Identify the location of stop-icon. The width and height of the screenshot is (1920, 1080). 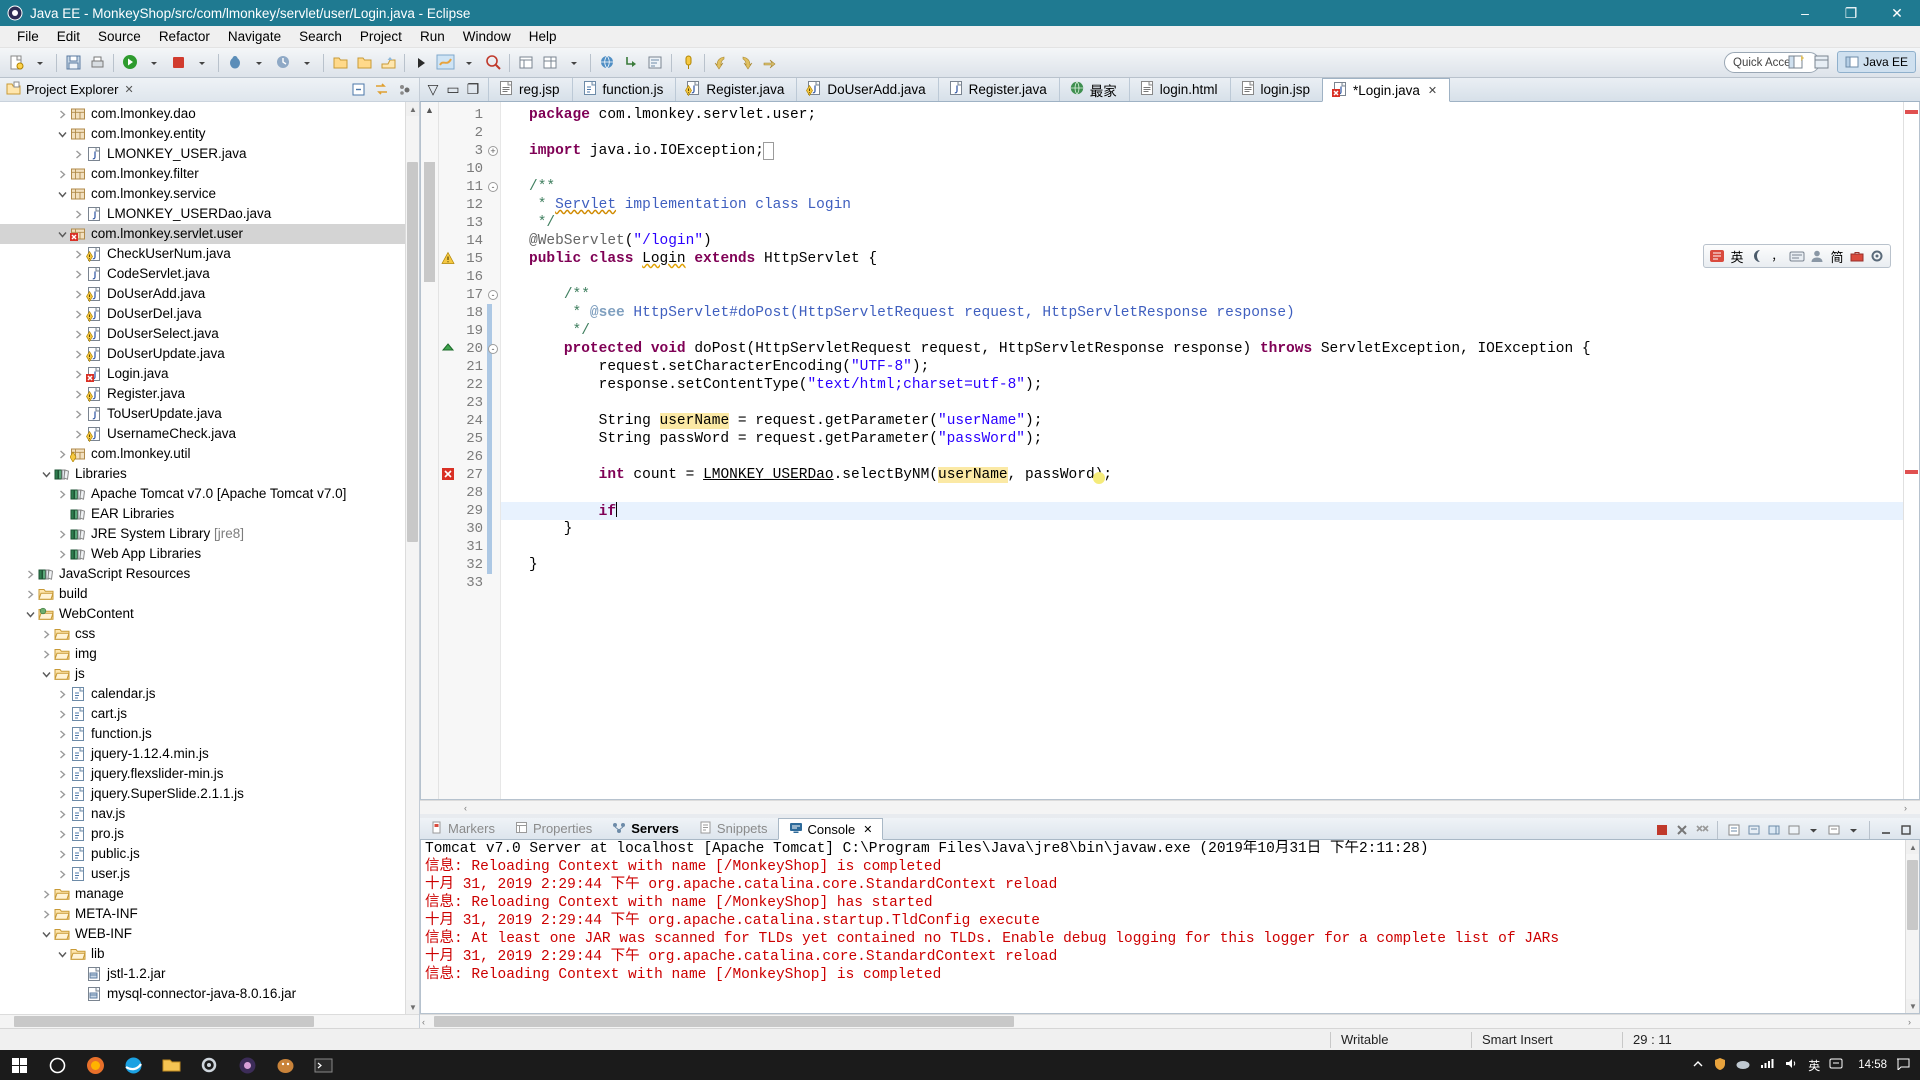
(178, 63).